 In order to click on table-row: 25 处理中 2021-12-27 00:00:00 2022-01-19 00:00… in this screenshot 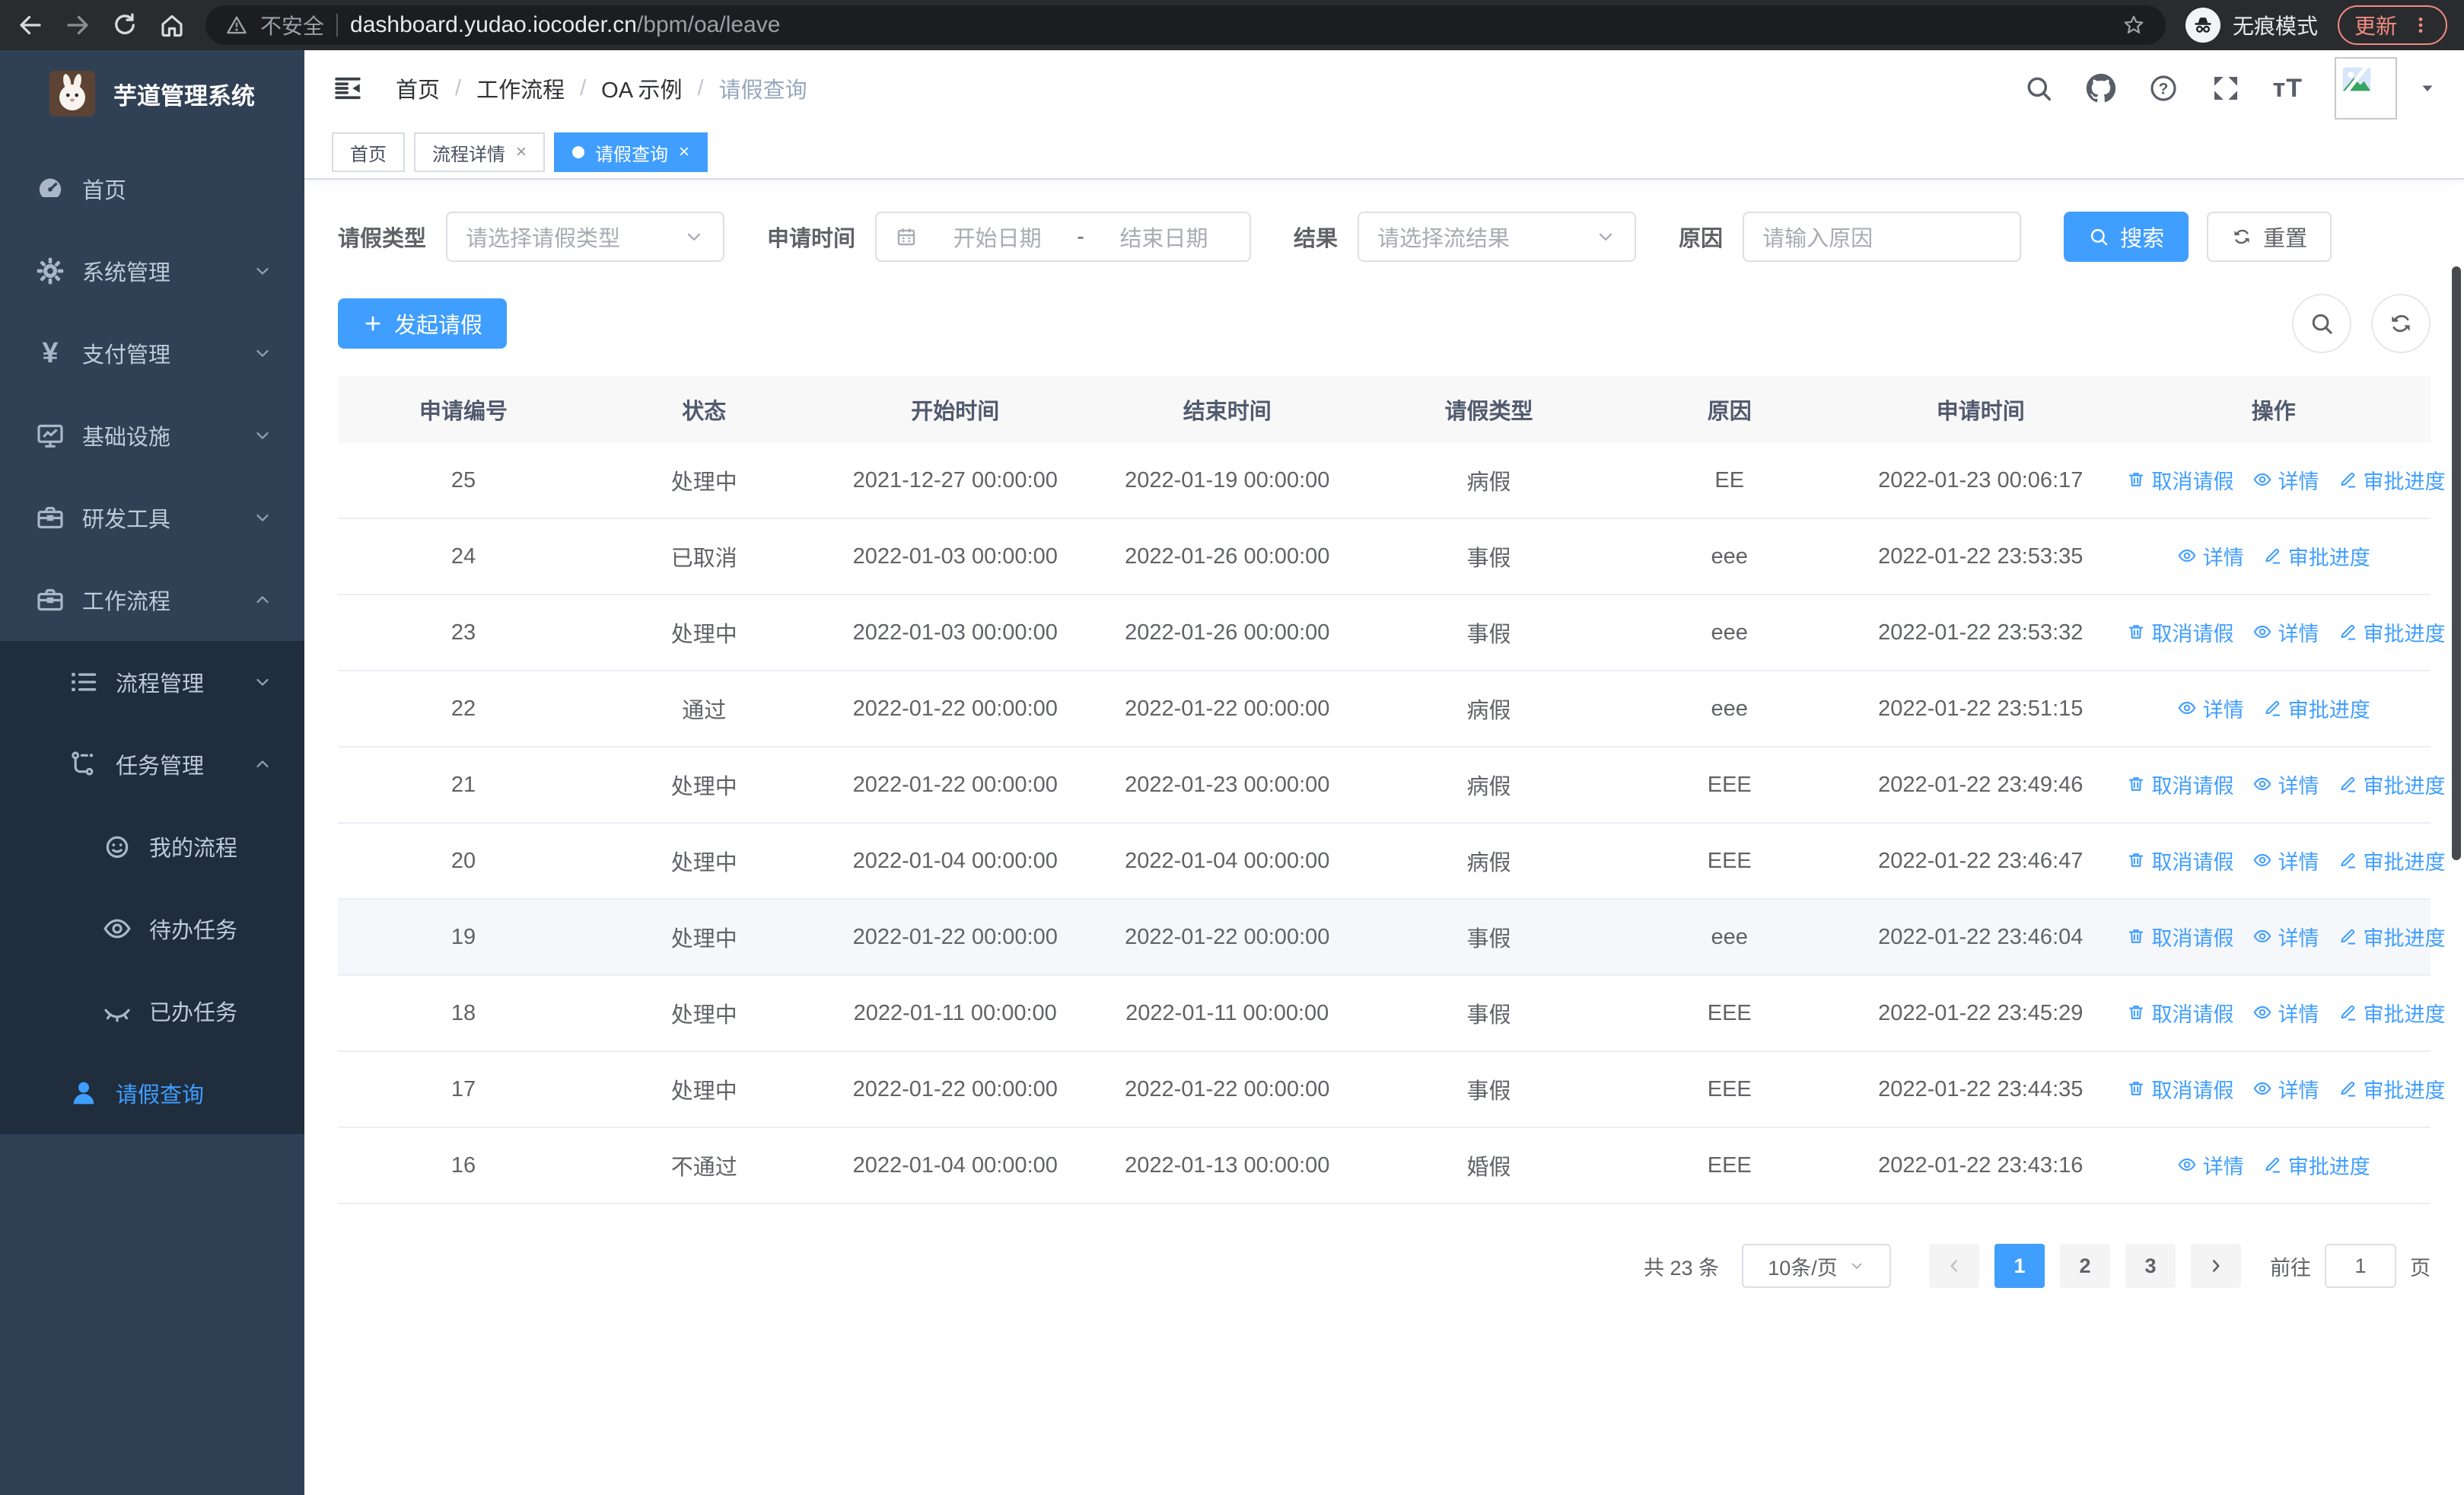, I will do `click(1392, 481)`.